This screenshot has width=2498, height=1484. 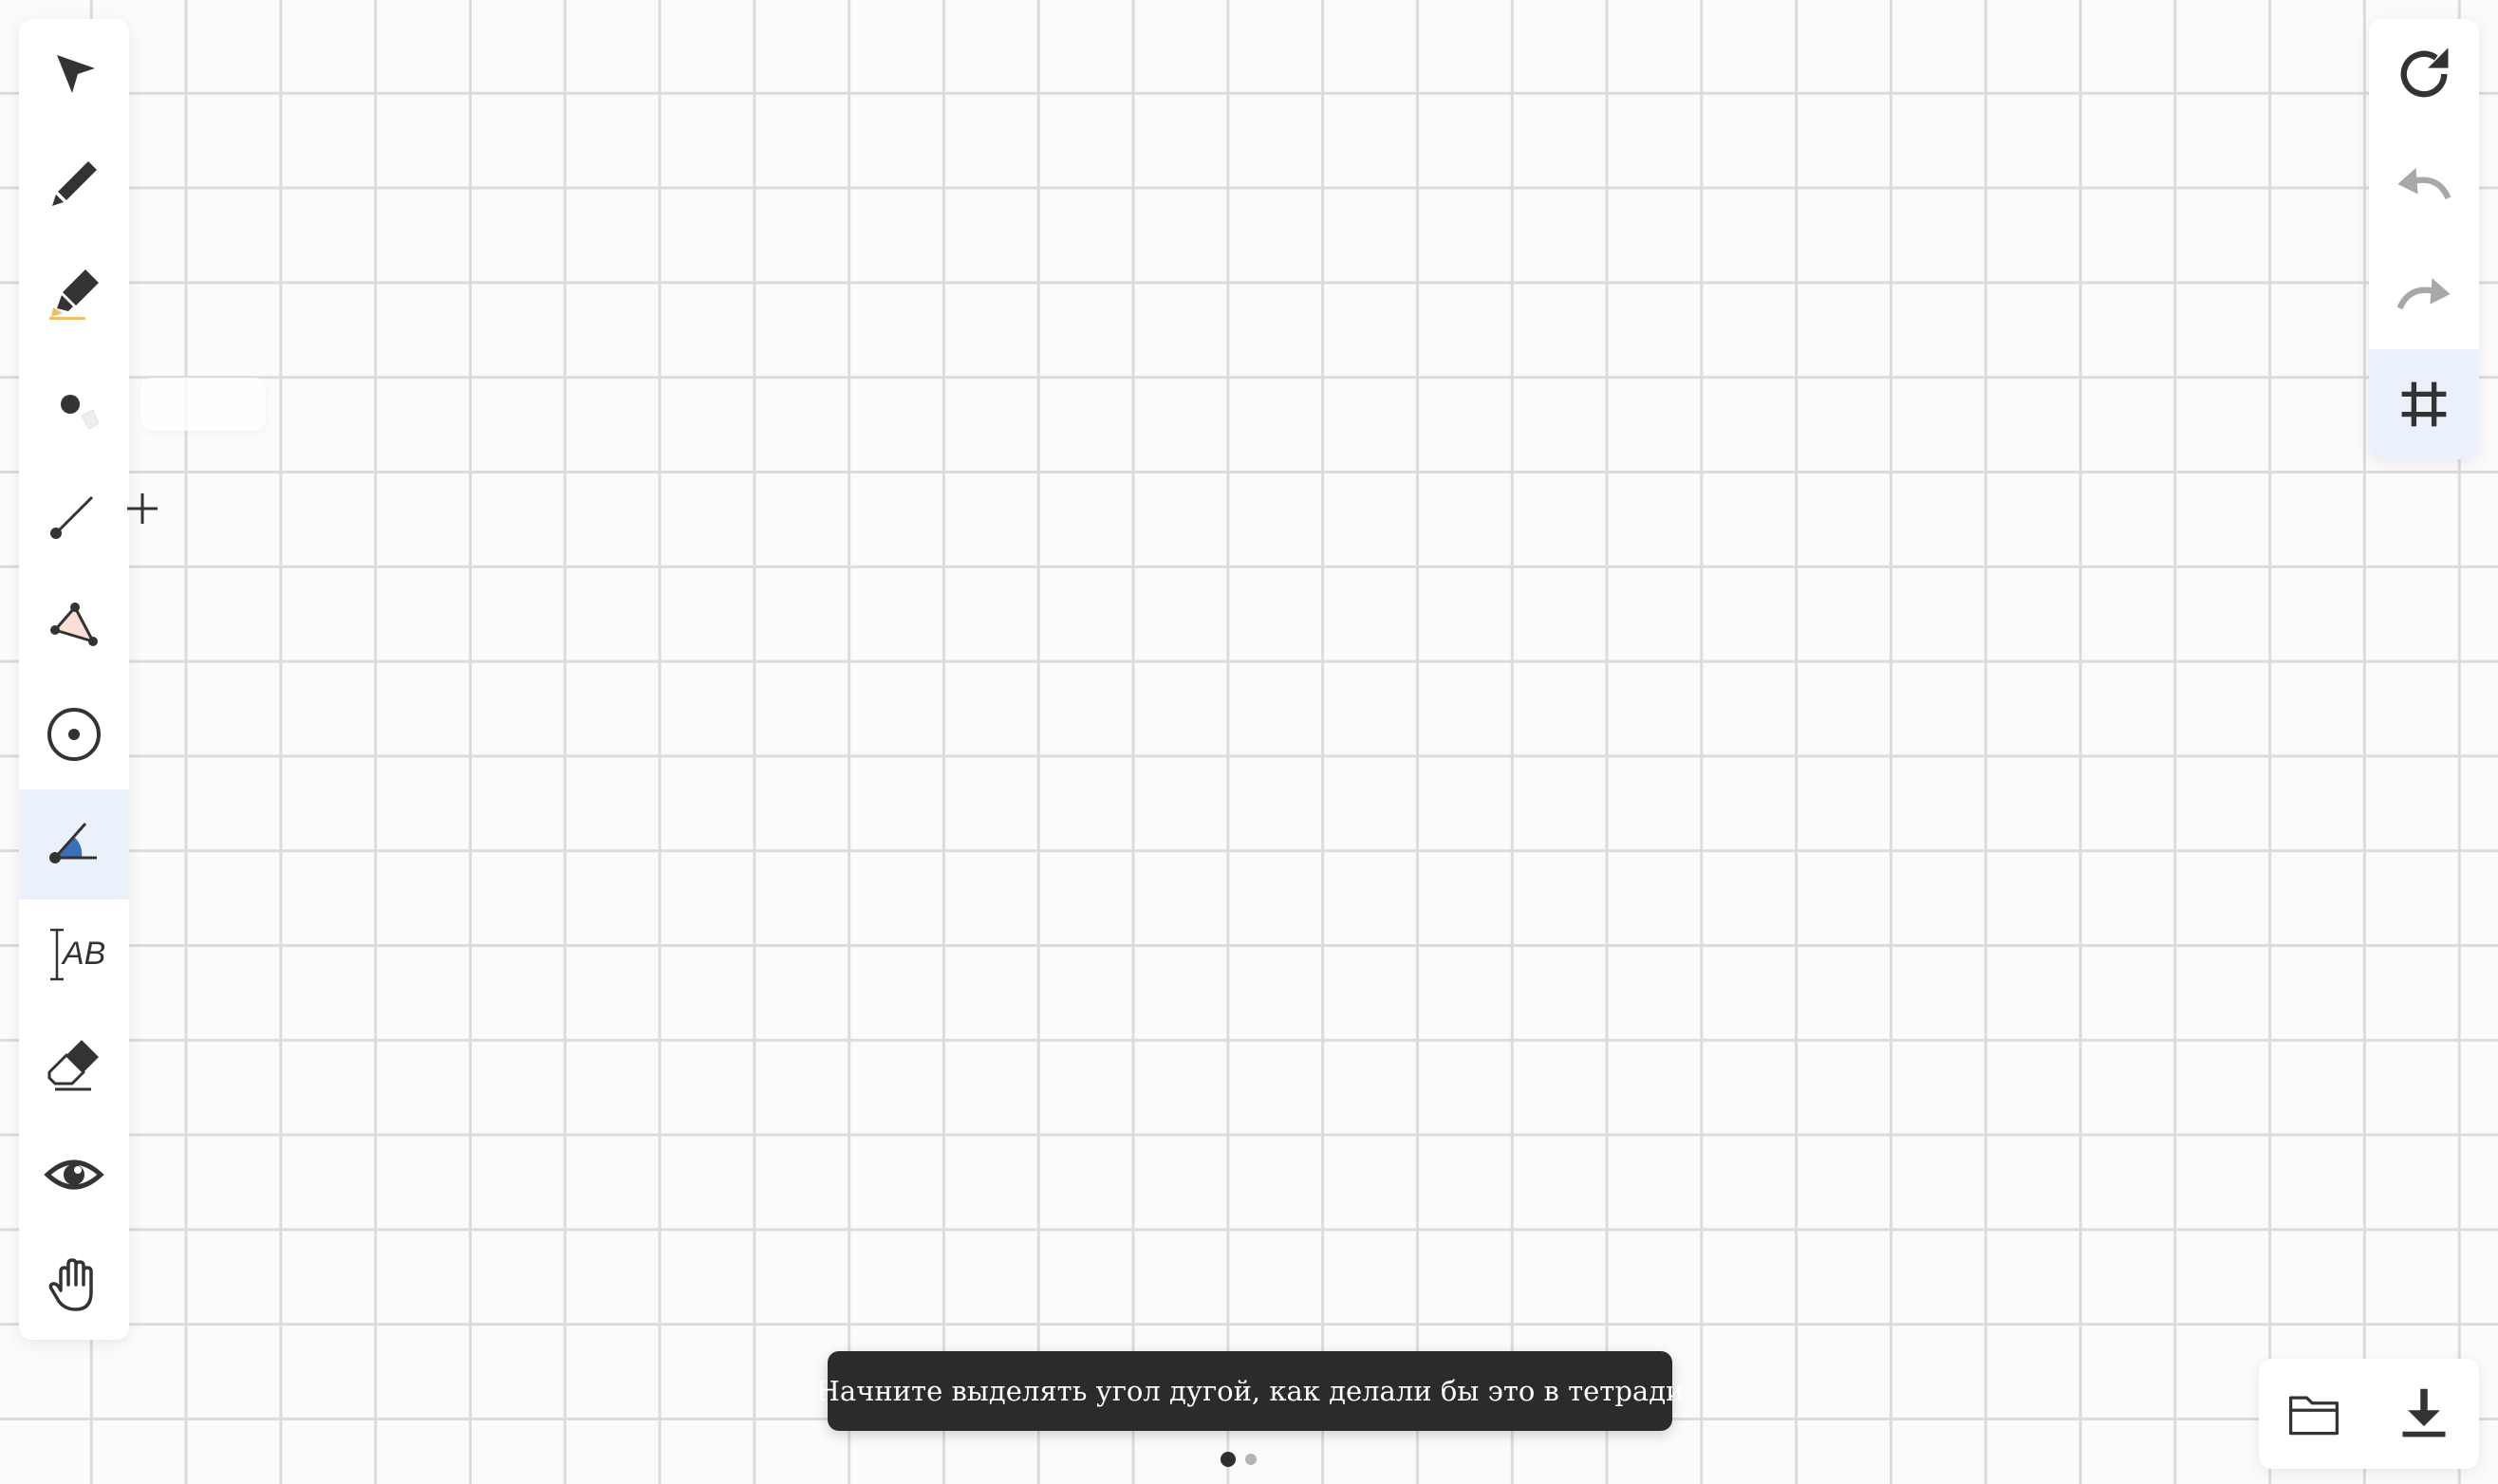 I want to click on undo-icon, so click(x=2424, y=184).